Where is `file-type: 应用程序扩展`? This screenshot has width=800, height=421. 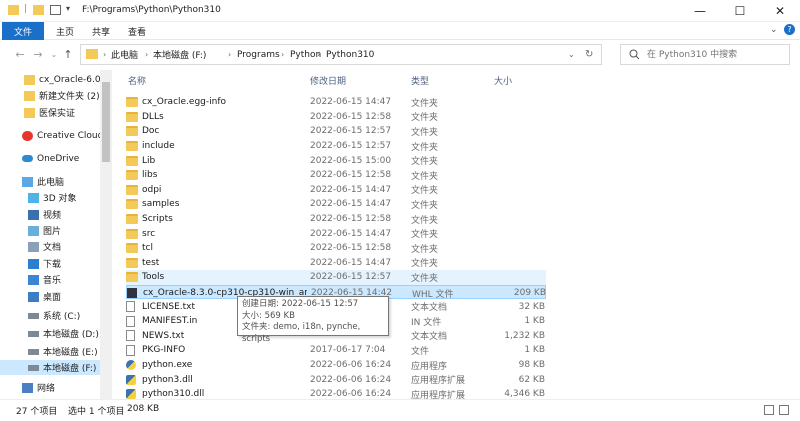
file-type: 应用程序扩展 is located at coordinates (438, 381).